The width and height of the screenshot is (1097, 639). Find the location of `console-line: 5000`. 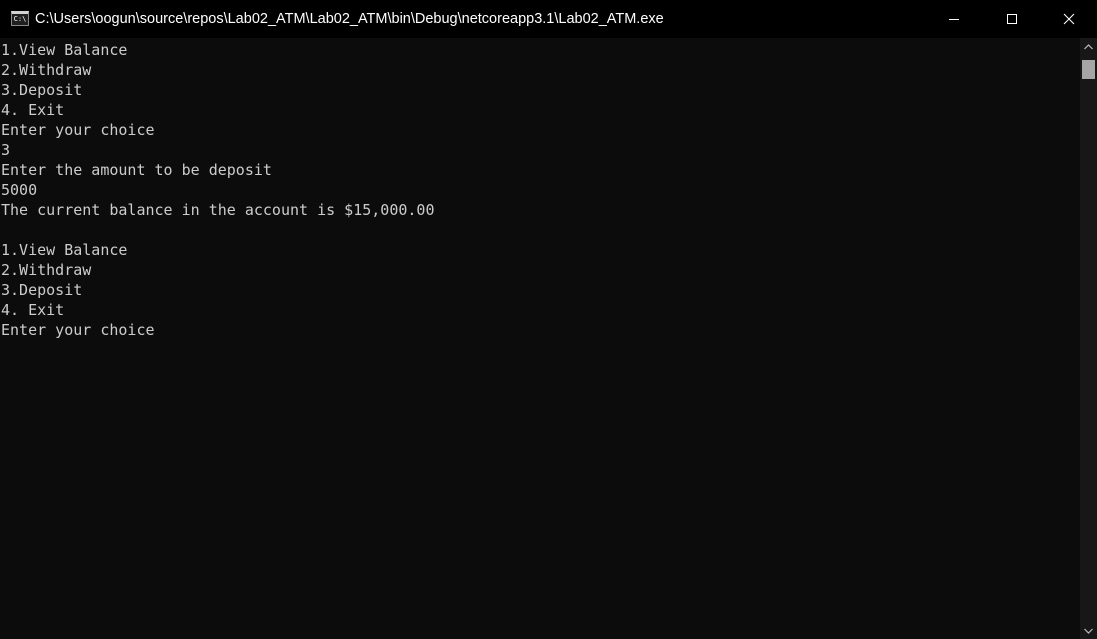

console-line: 5000 is located at coordinates (19, 190).